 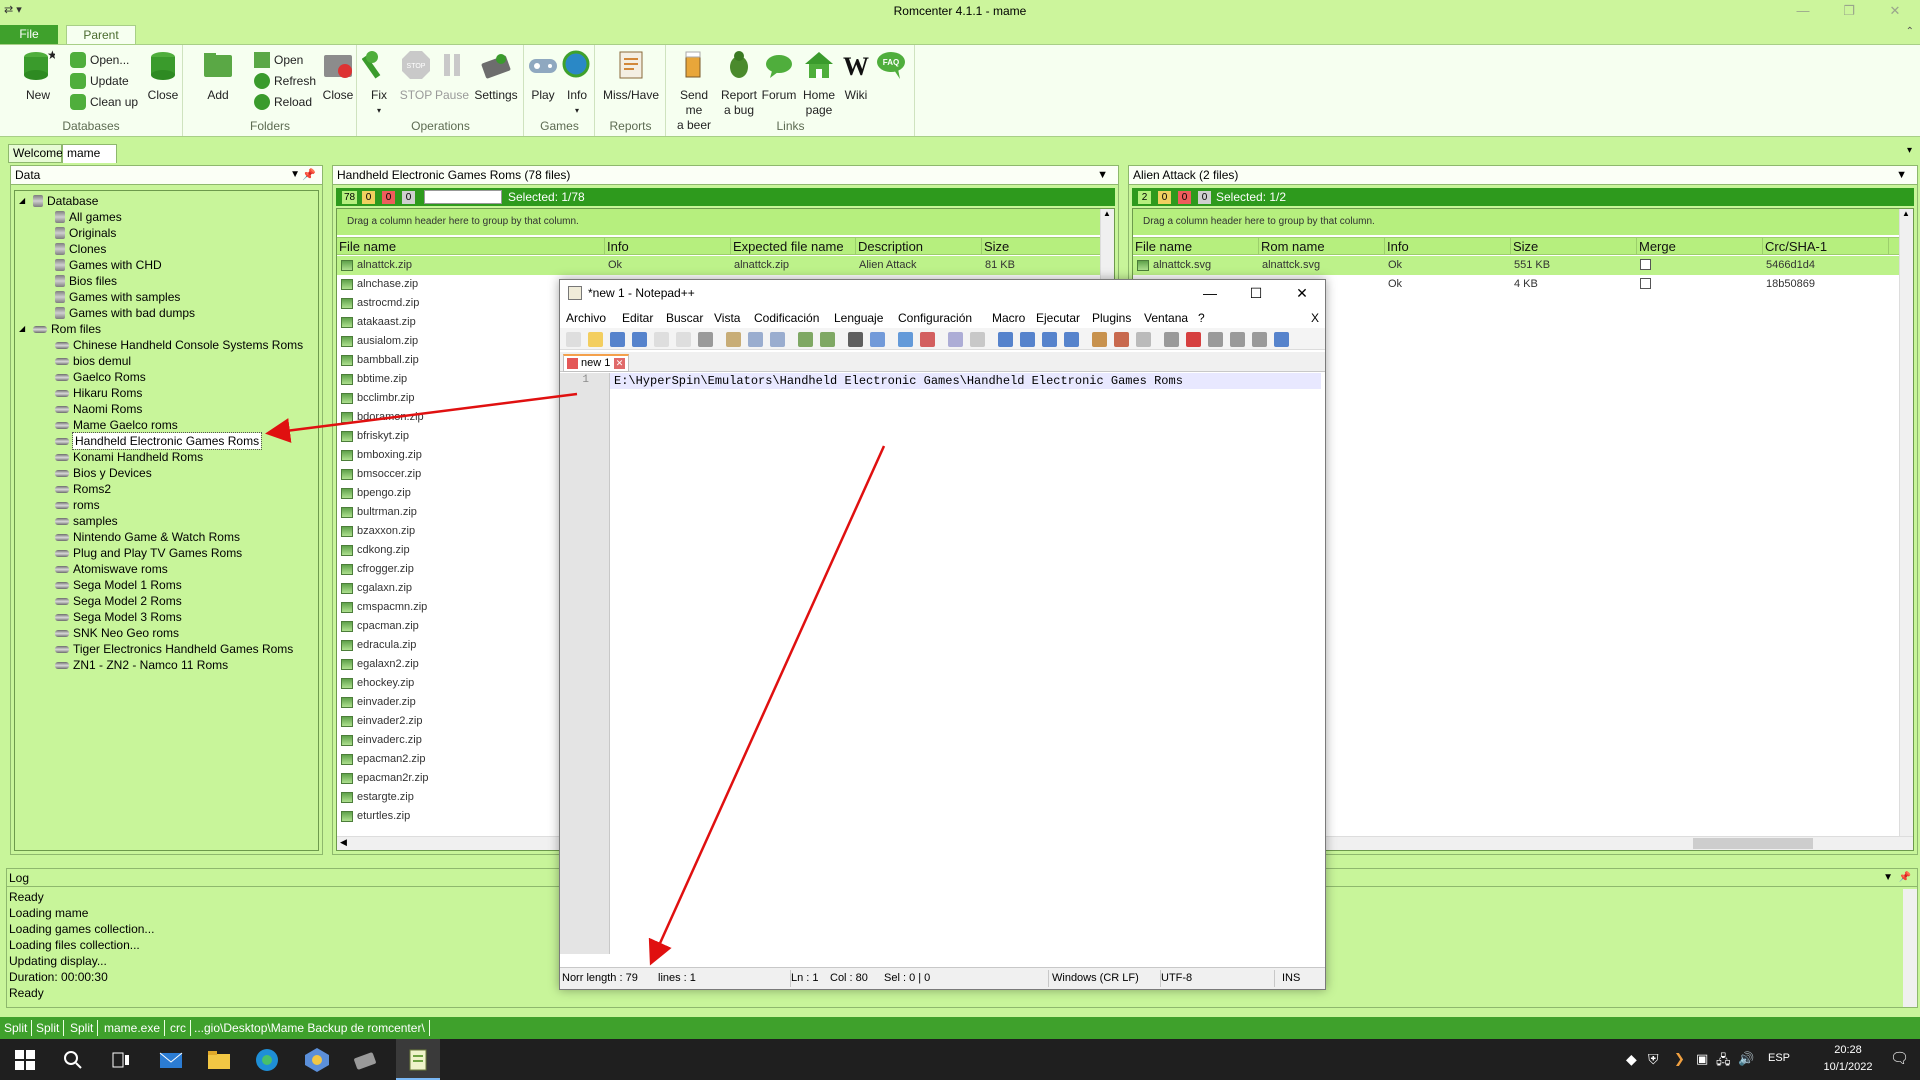 I want to click on column-header: Description, so click(x=919, y=246).